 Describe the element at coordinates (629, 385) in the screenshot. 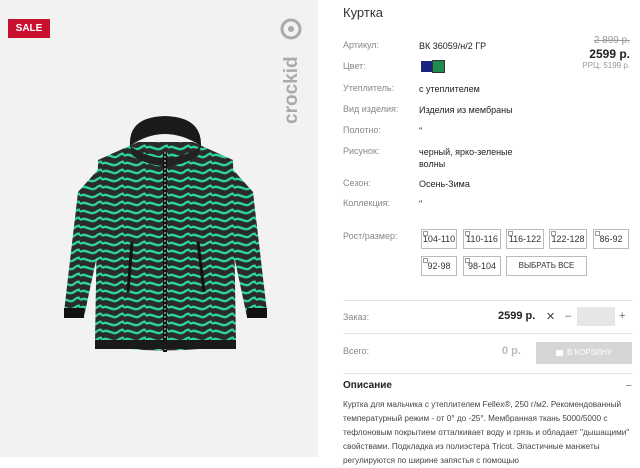

I see `collapse-icon: –` at that location.